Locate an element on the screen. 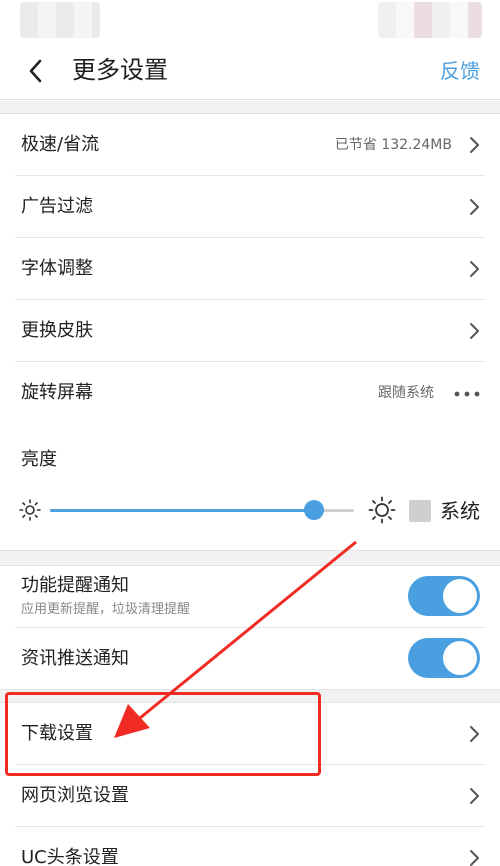 This screenshot has height=866, width=500. setting-row-skin: 更换皮肤 is located at coordinates (250, 331).